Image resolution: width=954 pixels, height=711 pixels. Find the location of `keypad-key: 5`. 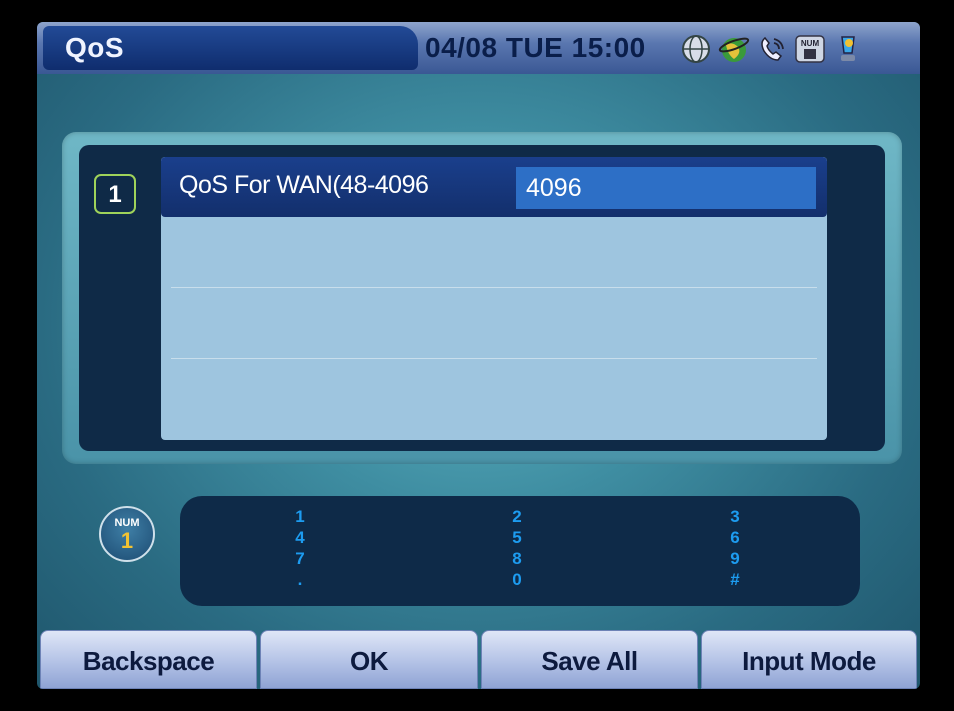

keypad-key: 5 is located at coordinates (517, 537).